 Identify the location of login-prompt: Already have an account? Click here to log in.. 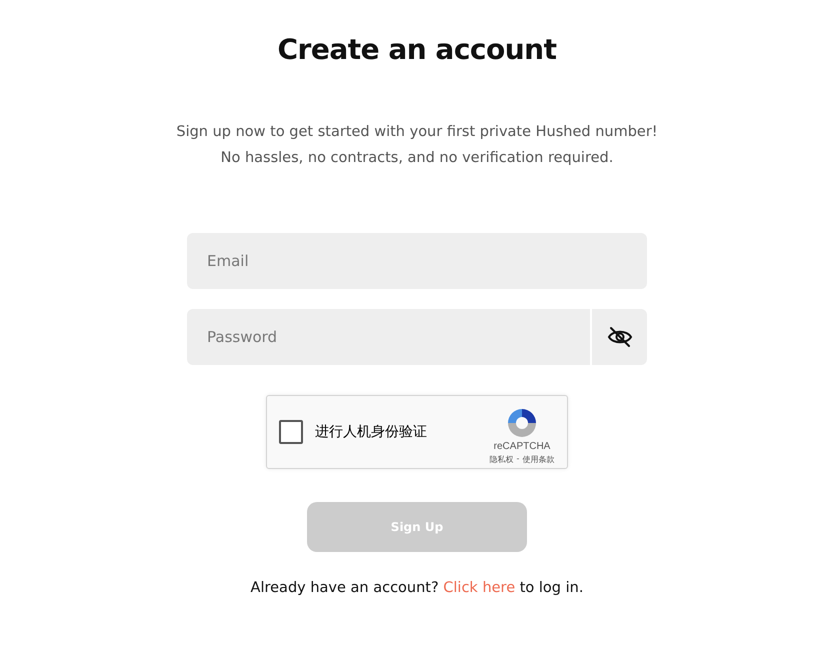
(417, 588).